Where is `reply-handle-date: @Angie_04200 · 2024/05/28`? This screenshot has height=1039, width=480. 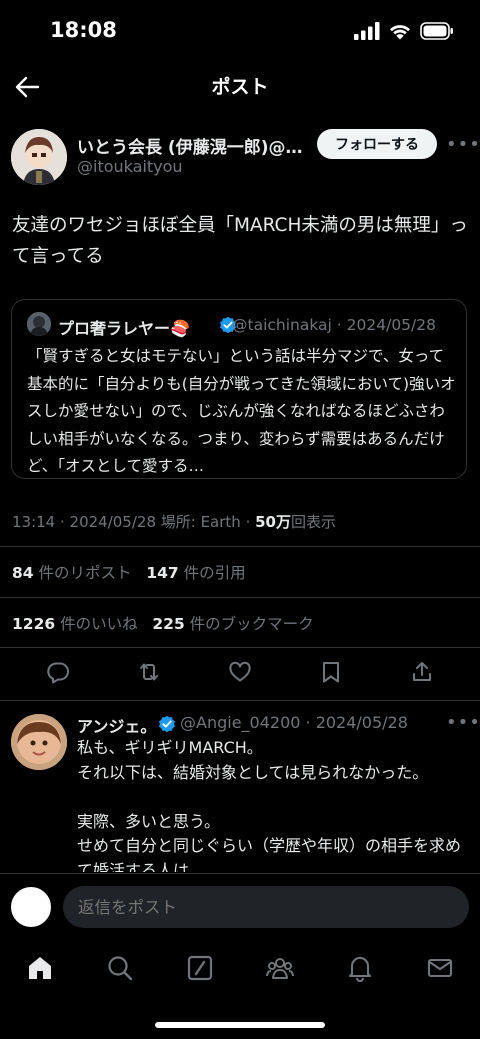 reply-handle-date: @Angie_04200 · 2024/05/28 is located at coordinates (294, 722).